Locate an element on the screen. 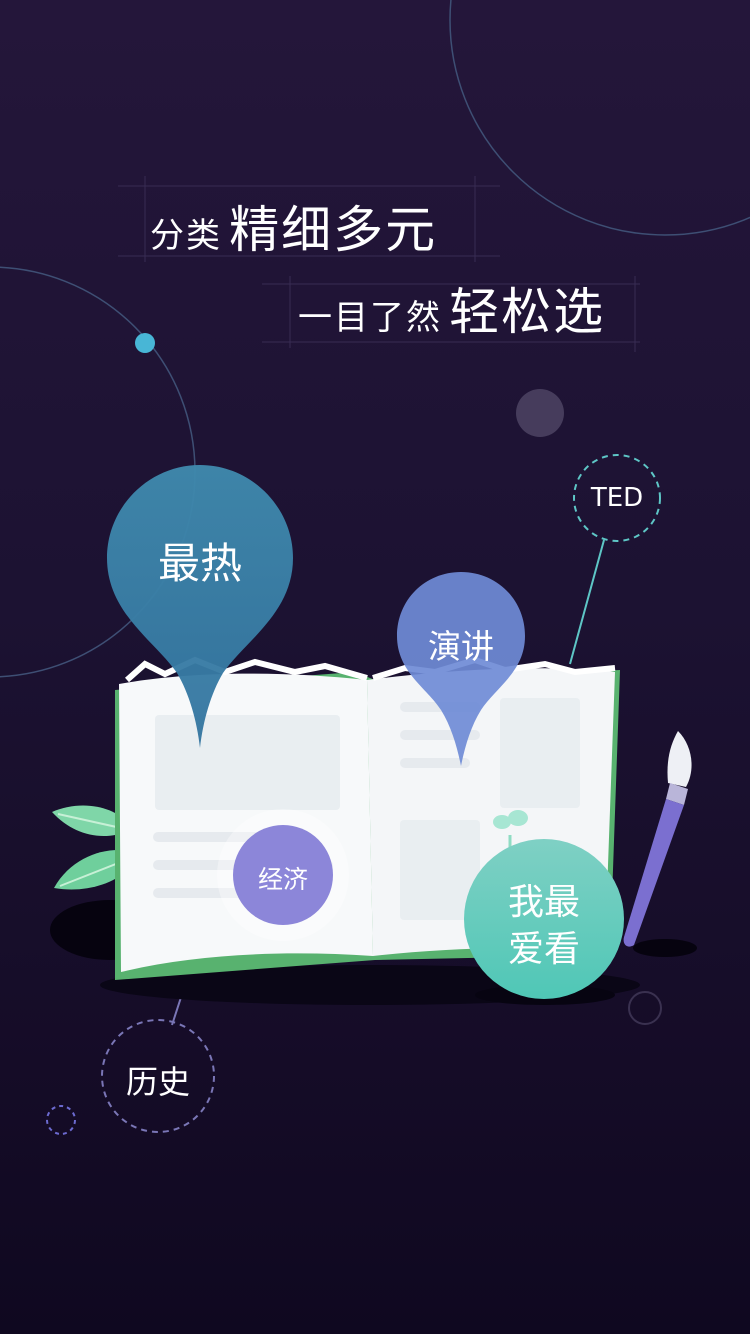 The image size is (750, 1334). paint-brush-illustration is located at coordinates (657, 839).